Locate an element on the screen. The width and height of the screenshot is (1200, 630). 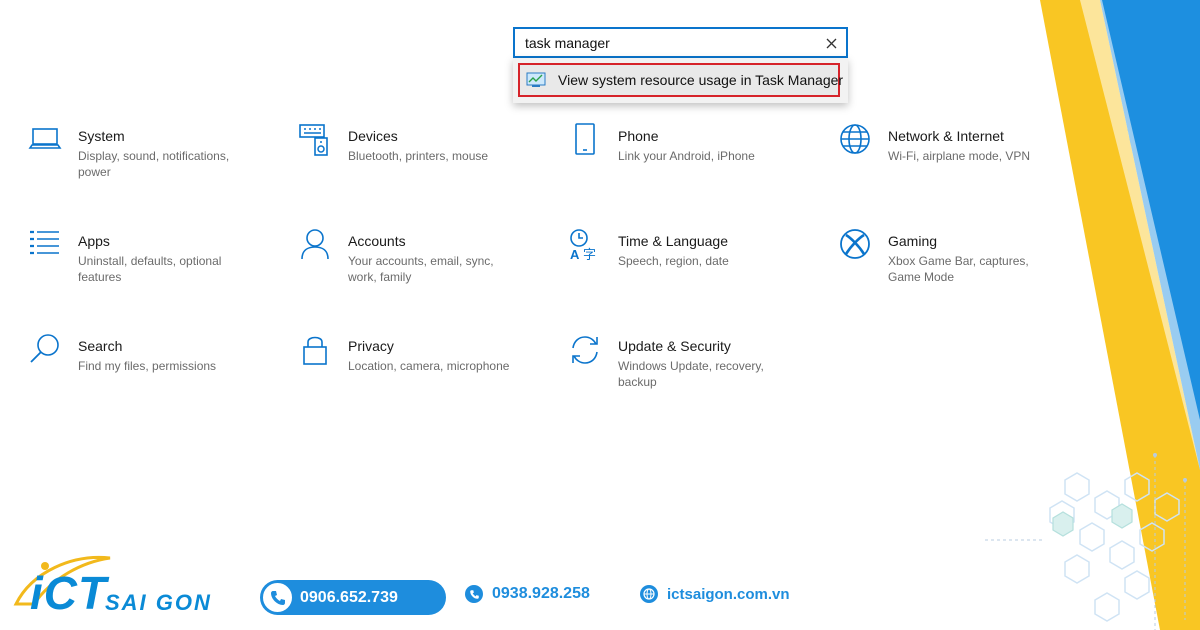
apps-list-icon is located at coordinates (44, 242).